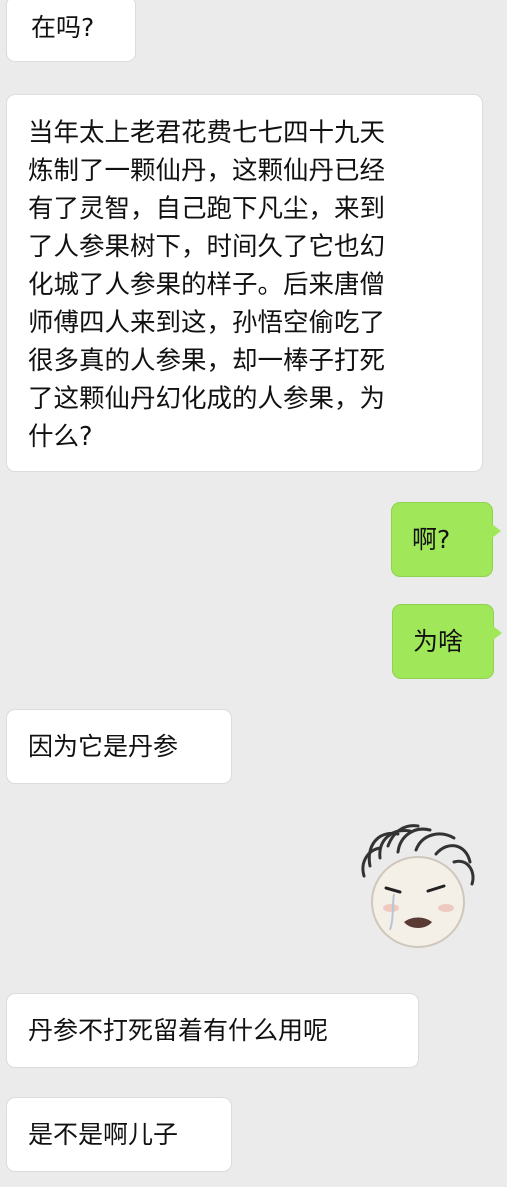  I want to click on message-text: 丹参不打死留着有什么用呢, so click(178, 1030).